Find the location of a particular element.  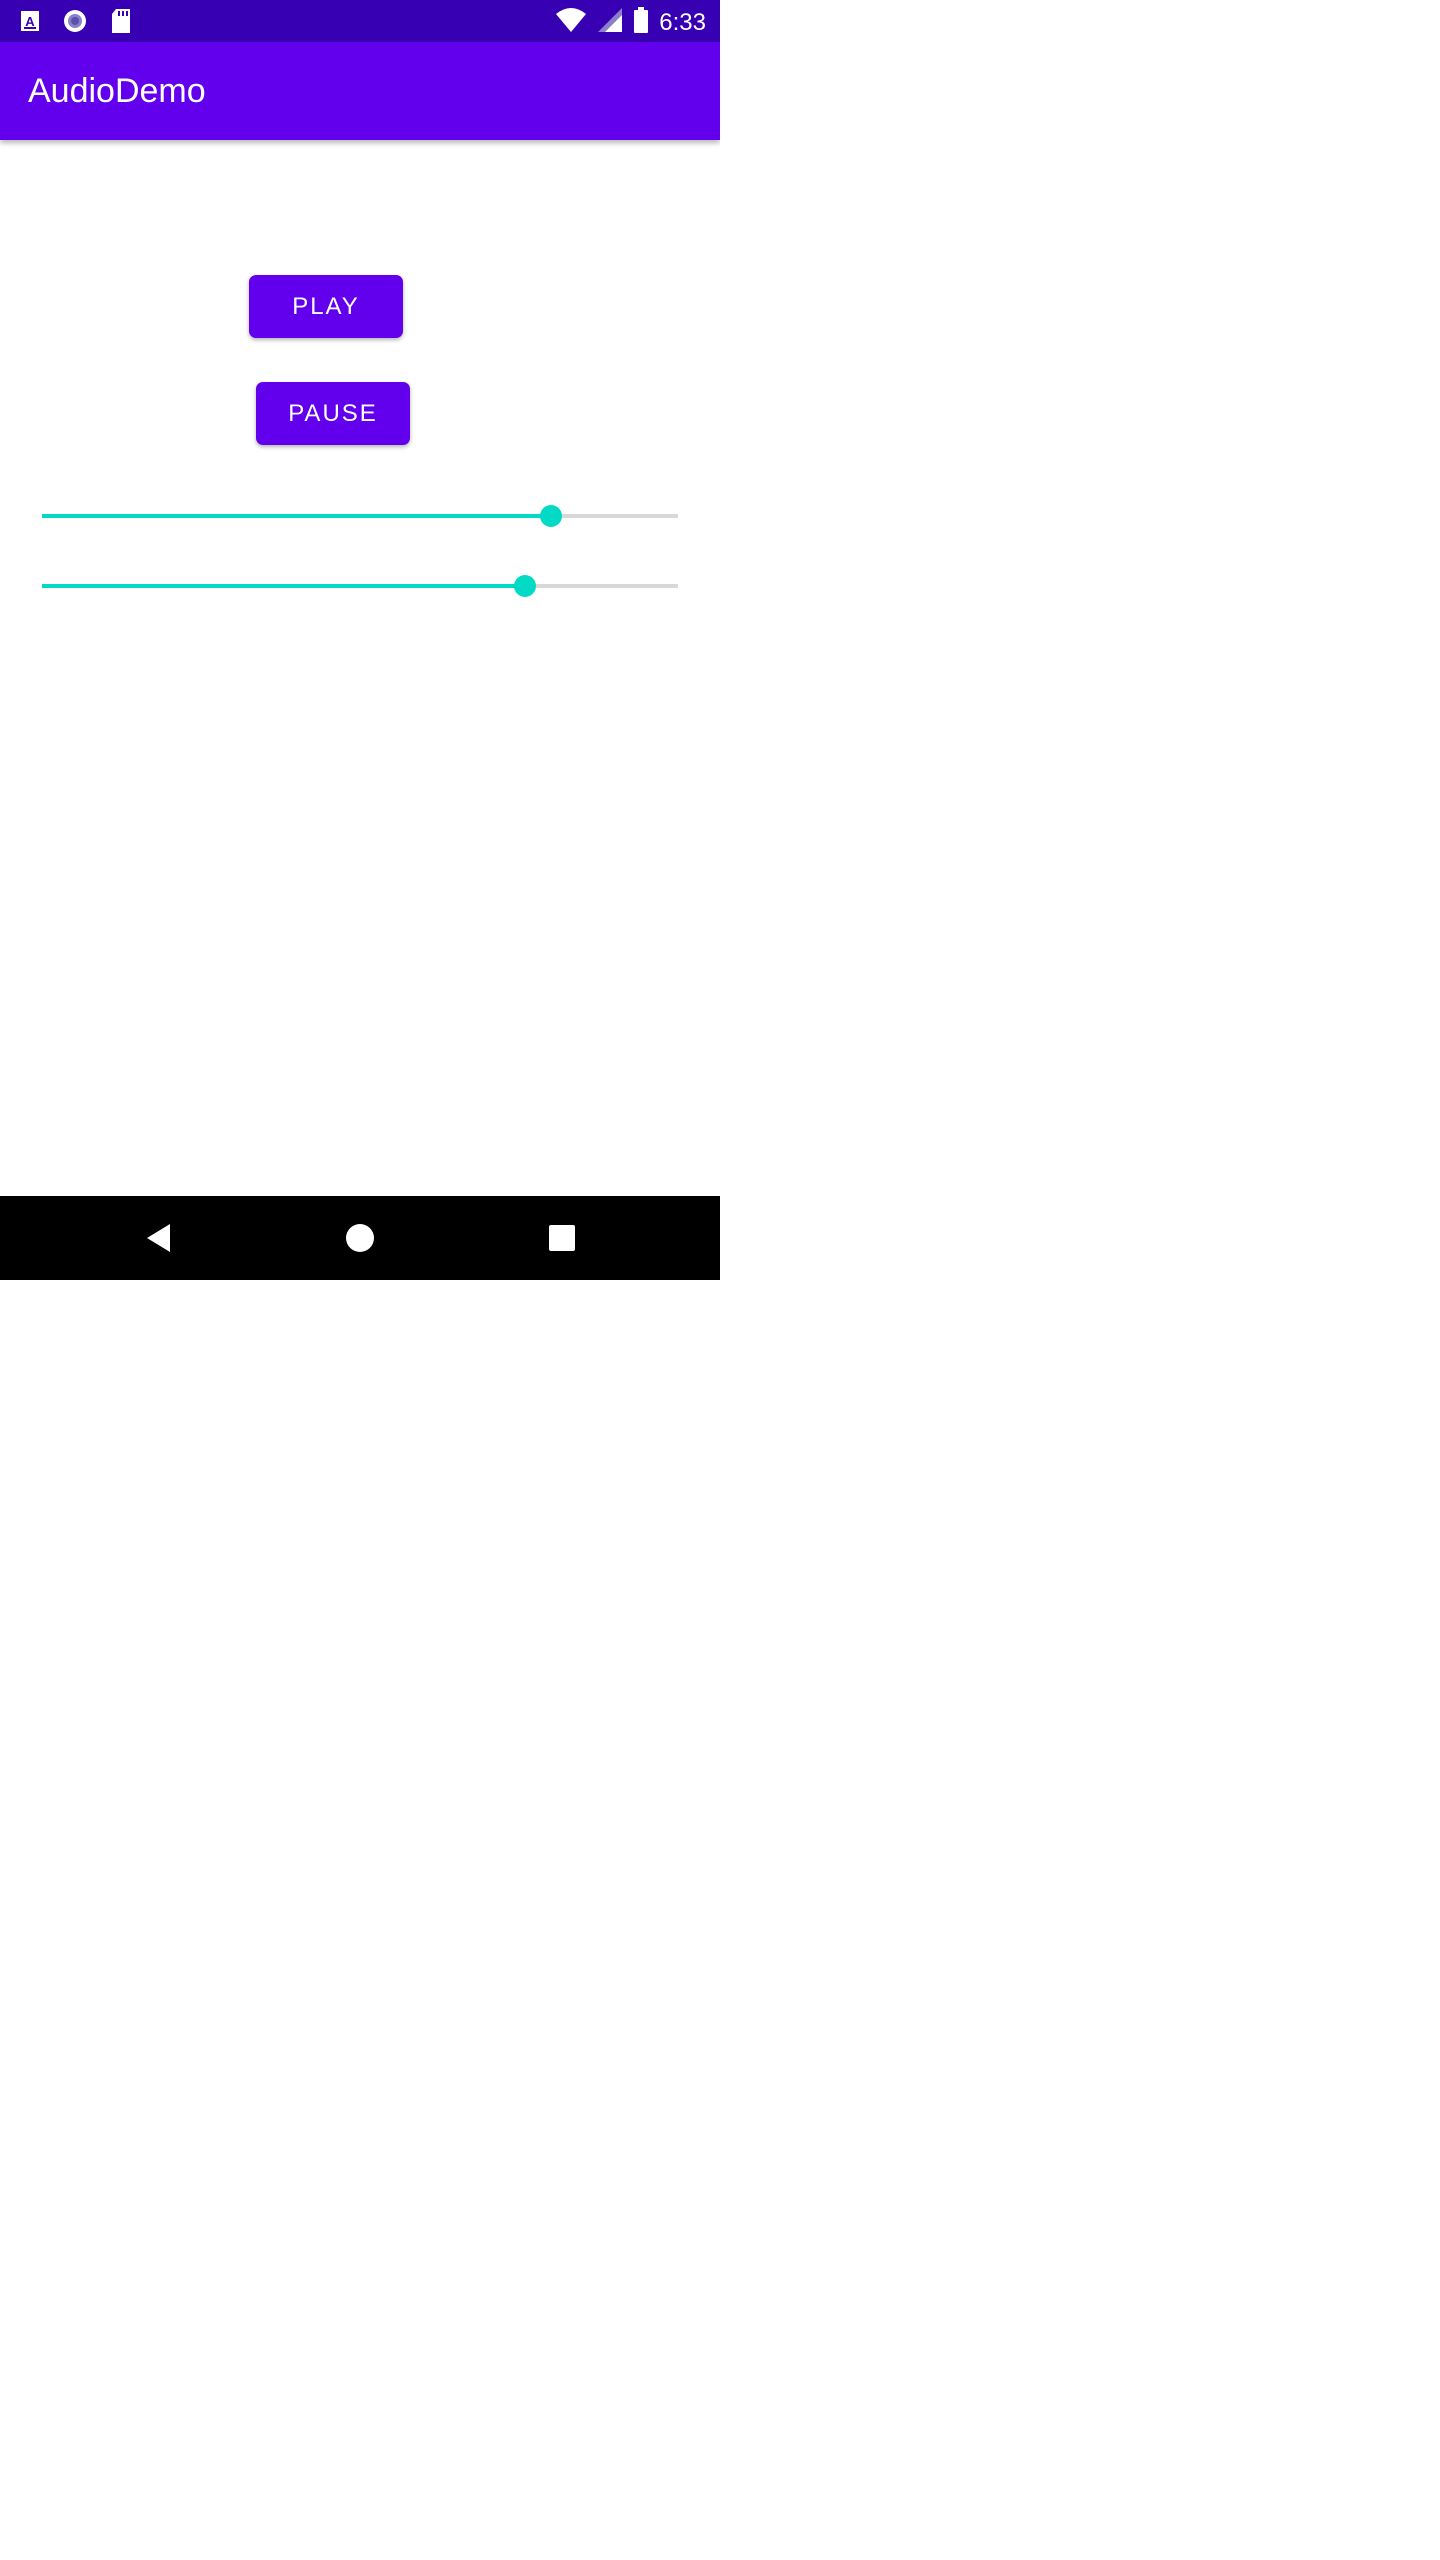

status-time: 6:33 is located at coordinates (682, 22).